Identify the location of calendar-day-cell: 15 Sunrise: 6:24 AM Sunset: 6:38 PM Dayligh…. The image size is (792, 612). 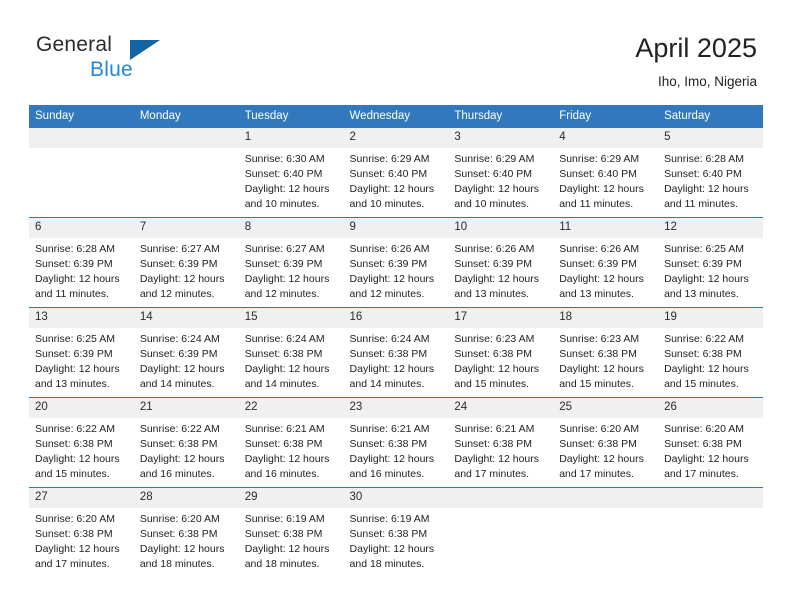
(291, 352).